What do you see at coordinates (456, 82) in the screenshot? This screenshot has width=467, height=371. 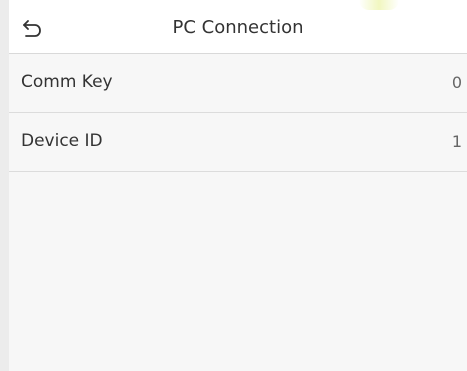 I see `comm-key-value: 0` at bounding box center [456, 82].